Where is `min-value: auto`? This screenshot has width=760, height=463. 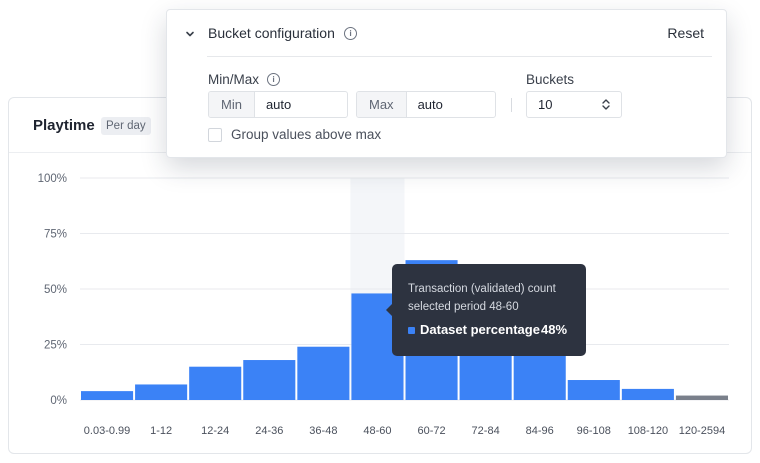
min-value: auto is located at coordinates (278, 104).